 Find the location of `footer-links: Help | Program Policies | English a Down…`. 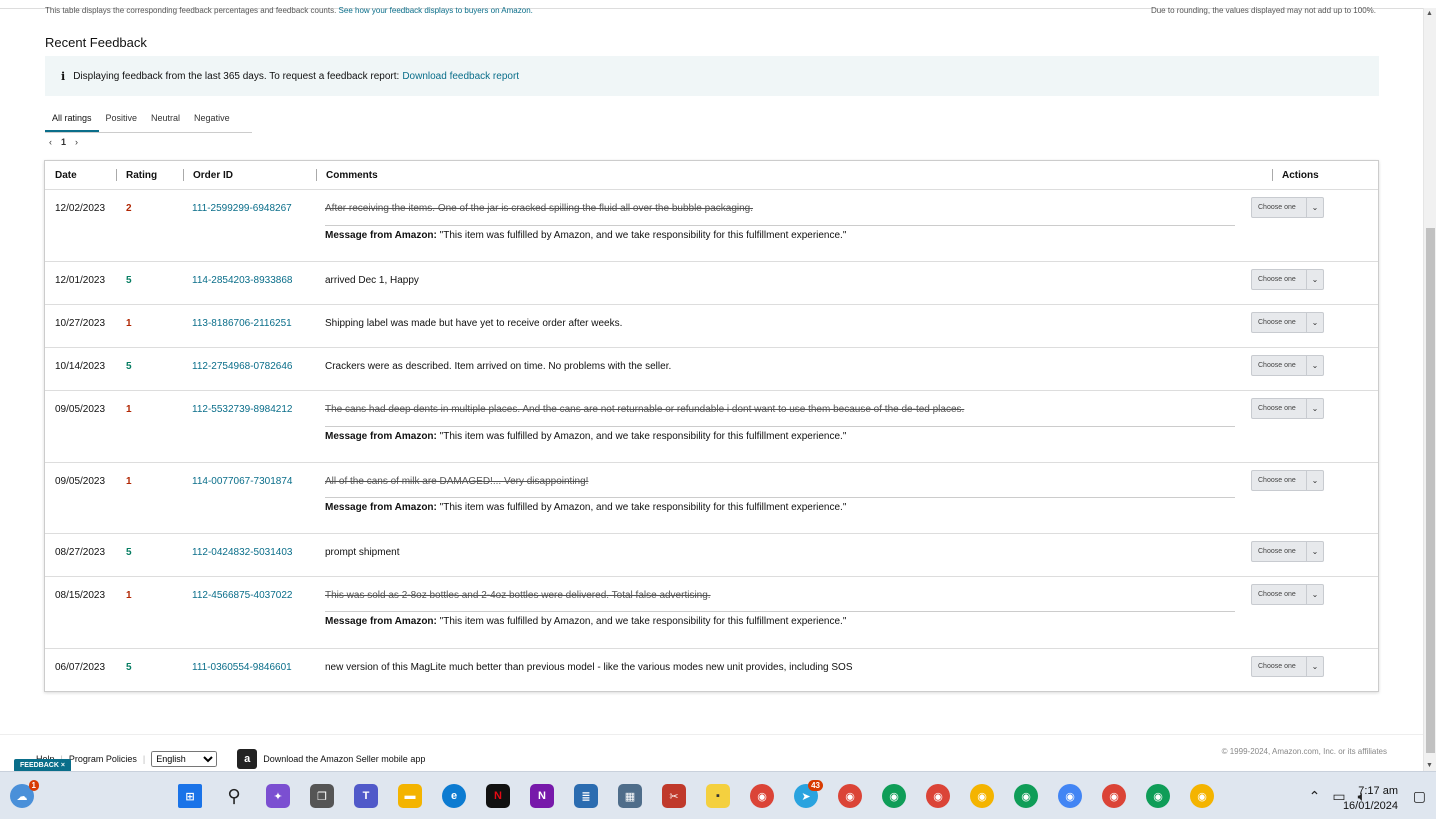

footer-links: Help | Program Policies | English a Down… is located at coordinates (230, 759).